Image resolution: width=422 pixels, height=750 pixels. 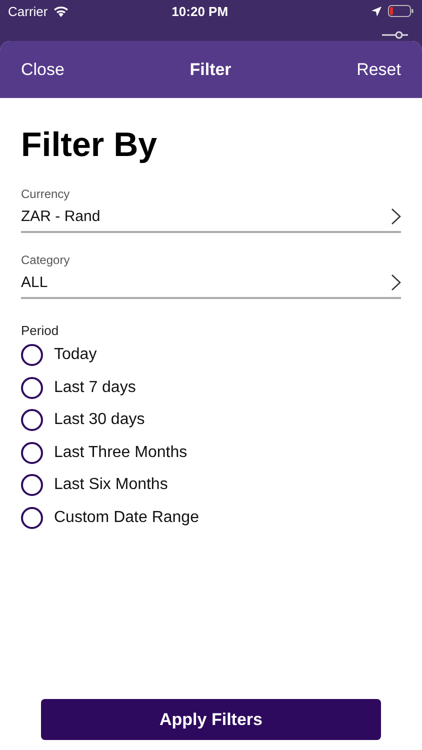 What do you see at coordinates (46, 260) in the screenshot?
I see `field-label: Category` at bounding box center [46, 260].